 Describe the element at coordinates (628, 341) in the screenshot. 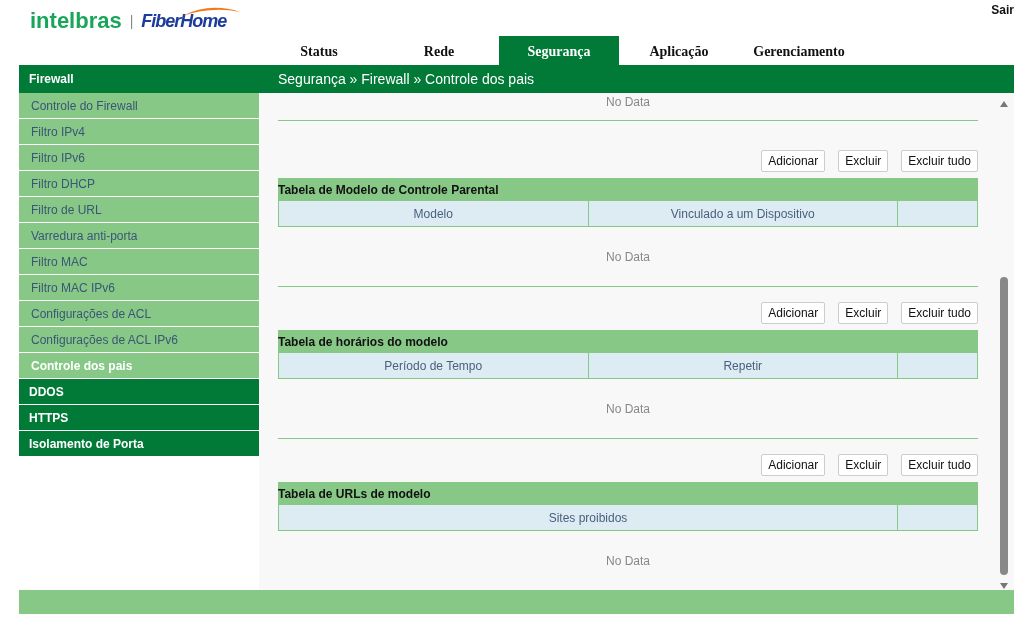

I see `table-title: Tabela de horários do modelo` at that location.